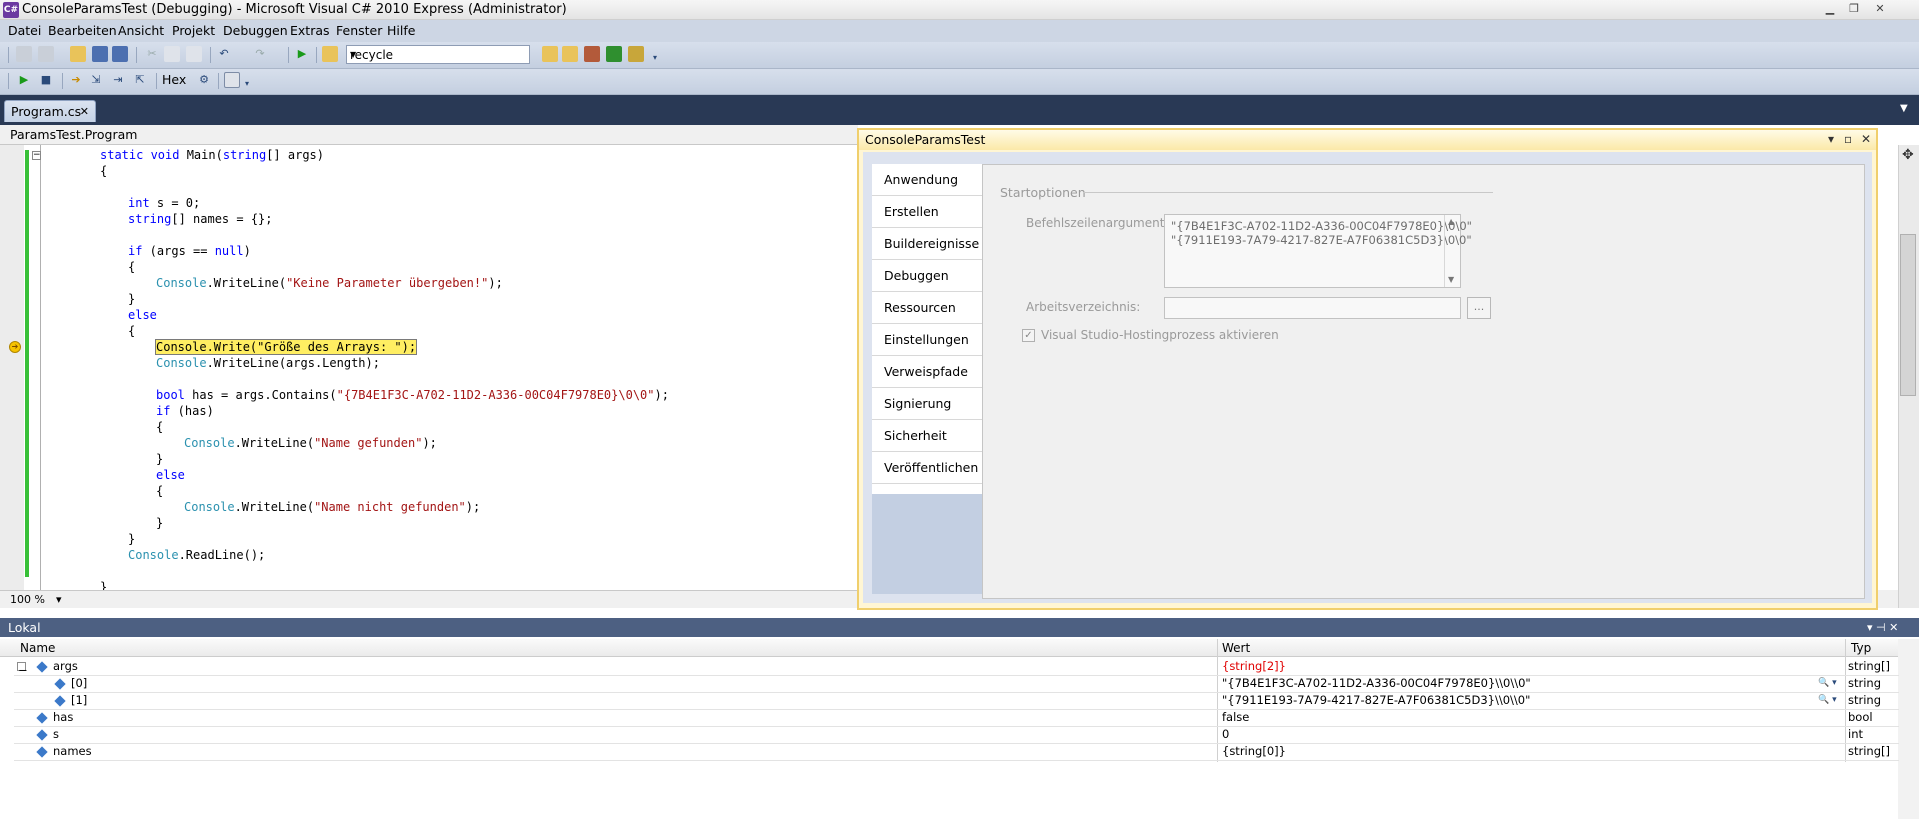  I want to click on save-all-icon, so click(120, 54).